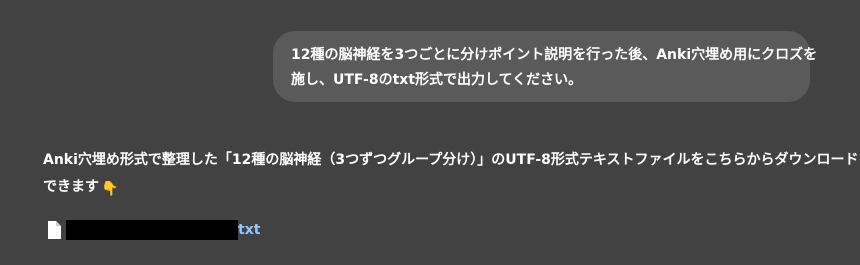 Image resolution: width=860 pixels, height=265 pixels. Describe the element at coordinates (554, 55) in the screenshot. I see `user-message-line-1: 12種の脳神経を3つごとに分けポイント説明を行った後、Anki穴埋め用にクロズを` at that location.